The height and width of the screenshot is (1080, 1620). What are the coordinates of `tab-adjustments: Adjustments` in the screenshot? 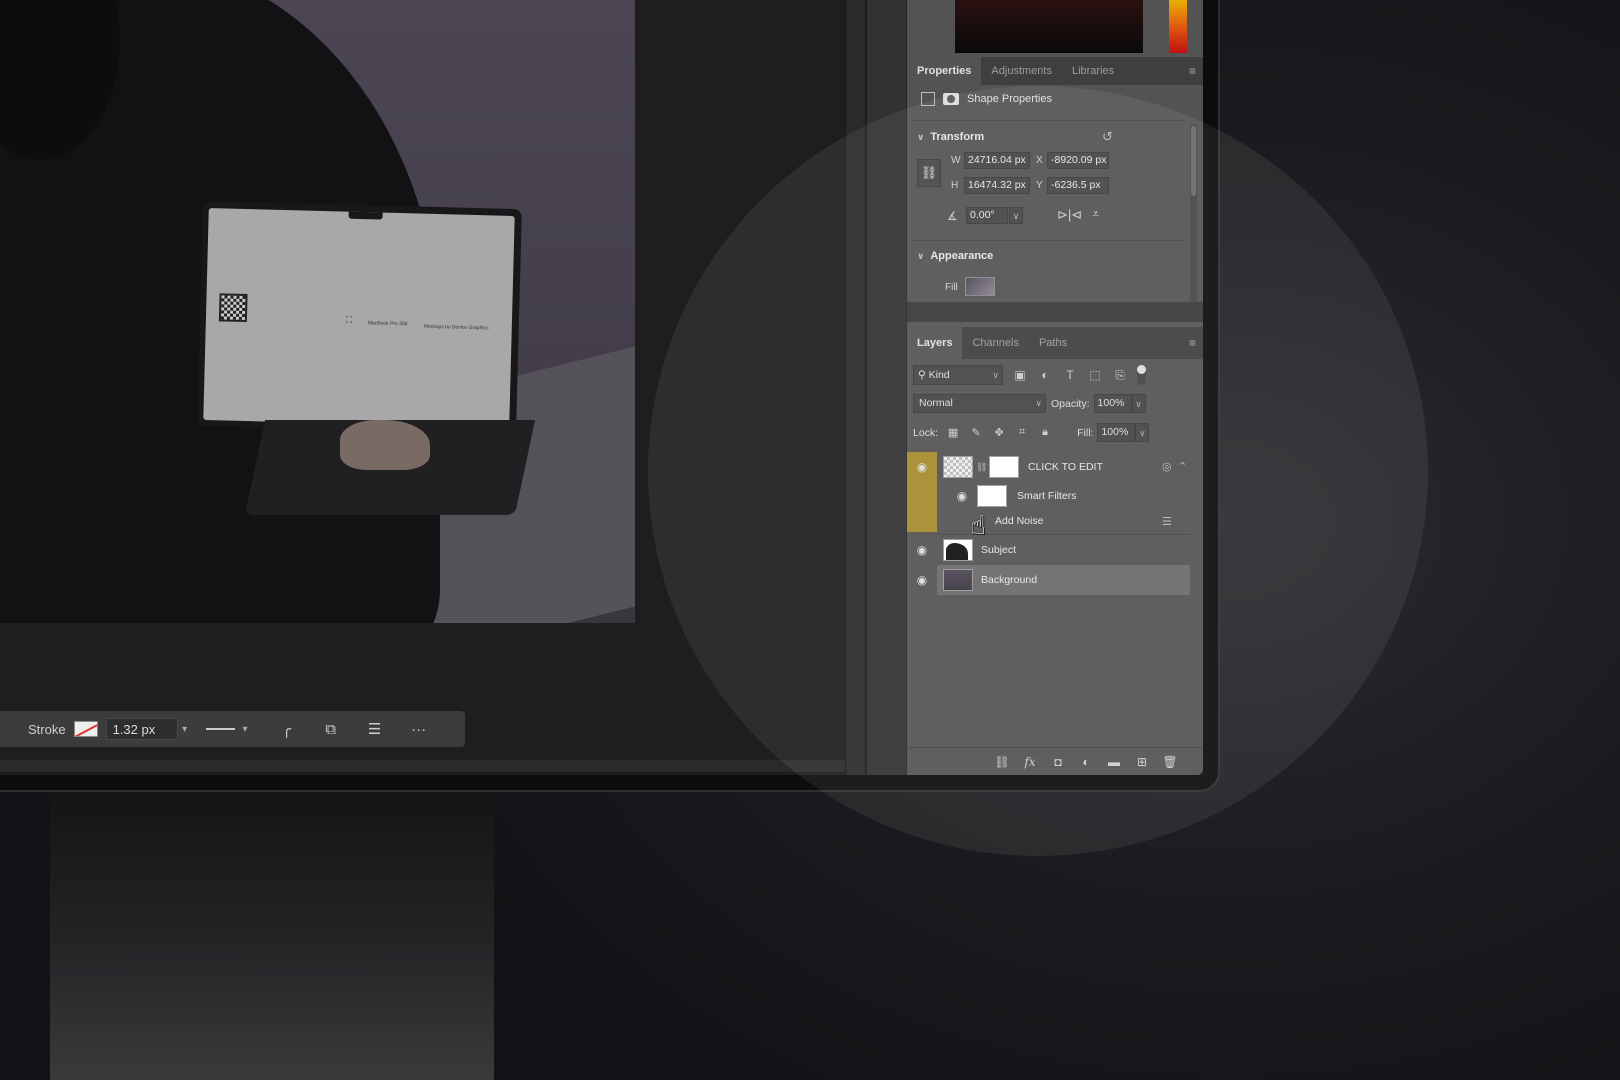 It's located at (1021, 71).